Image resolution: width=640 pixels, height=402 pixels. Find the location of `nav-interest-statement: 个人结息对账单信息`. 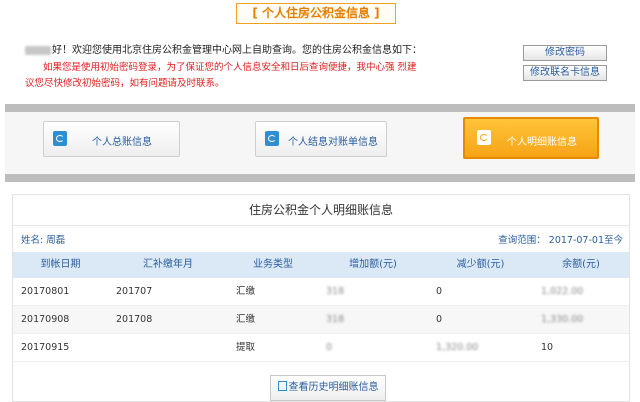

nav-interest-statement: 个人结息对账单信息 is located at coordinates (321, 139).